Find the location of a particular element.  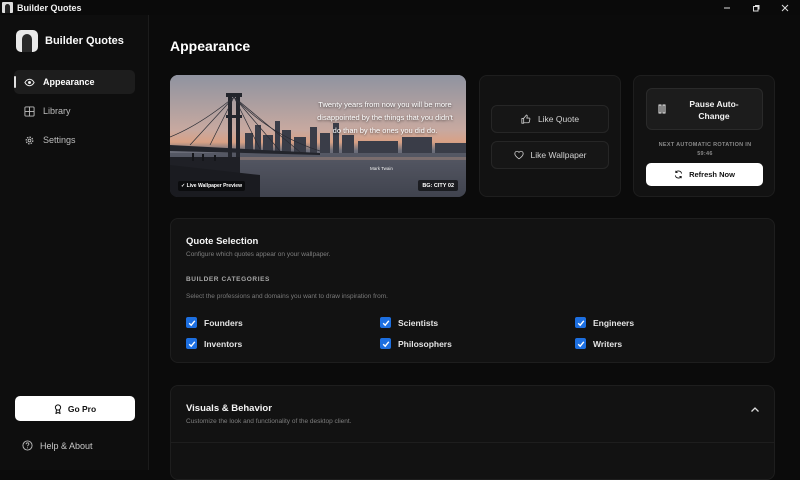

sidebar-item-label: Appearance is located at coordinates (69, 82).